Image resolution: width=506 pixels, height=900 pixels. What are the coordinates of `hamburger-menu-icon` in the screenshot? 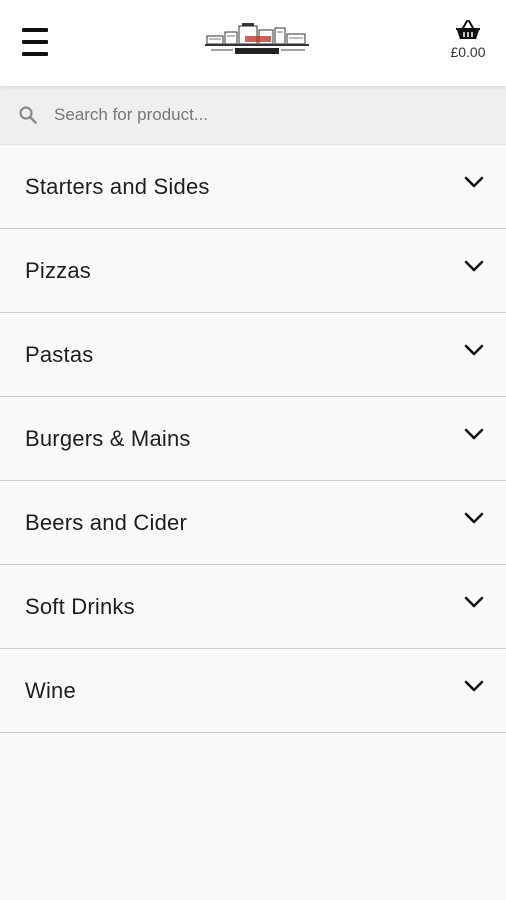 It's located at (35, 42).